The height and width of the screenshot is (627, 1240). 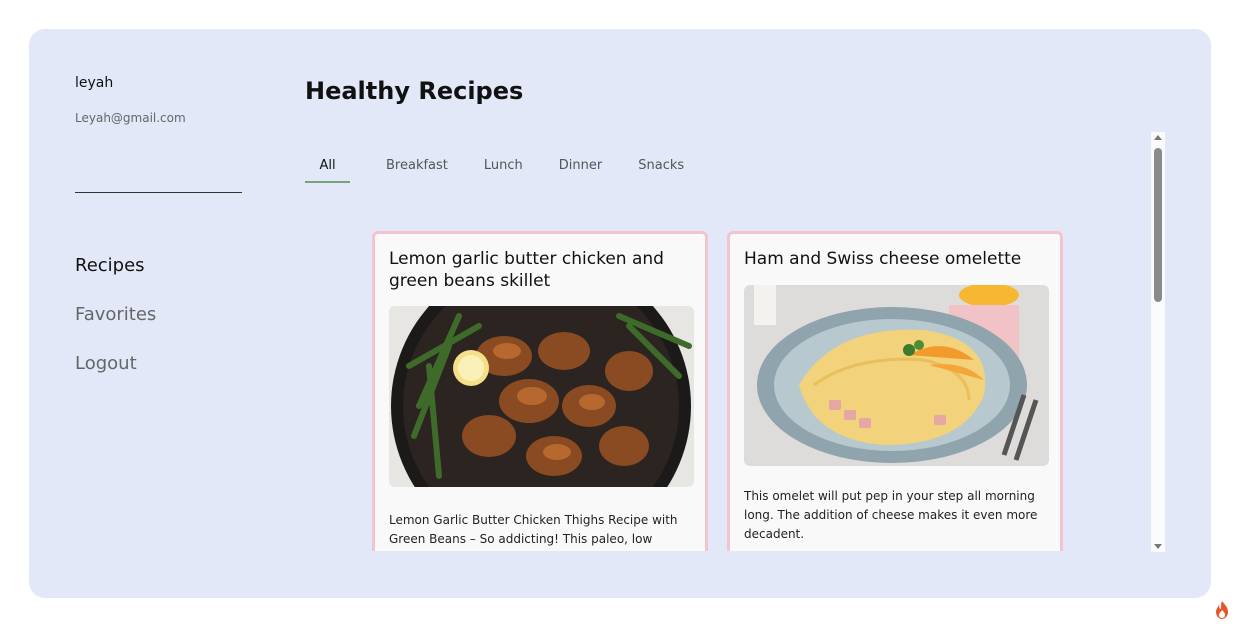 I want to click on skillet-chicken-image, so click(x=541, y=396).